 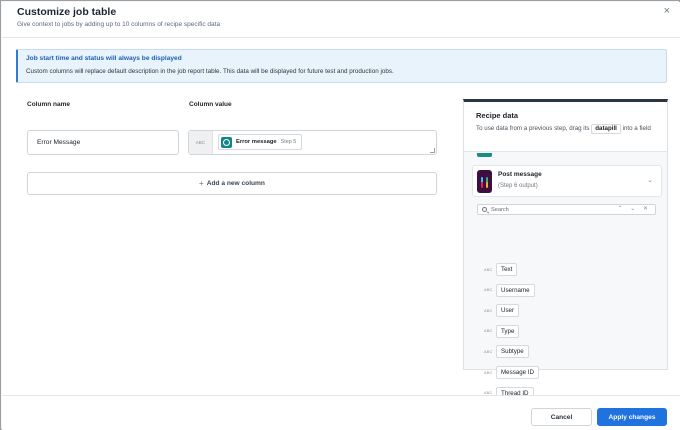 I want to click on cancel-button: Cancel, so click(x=561, y=417).